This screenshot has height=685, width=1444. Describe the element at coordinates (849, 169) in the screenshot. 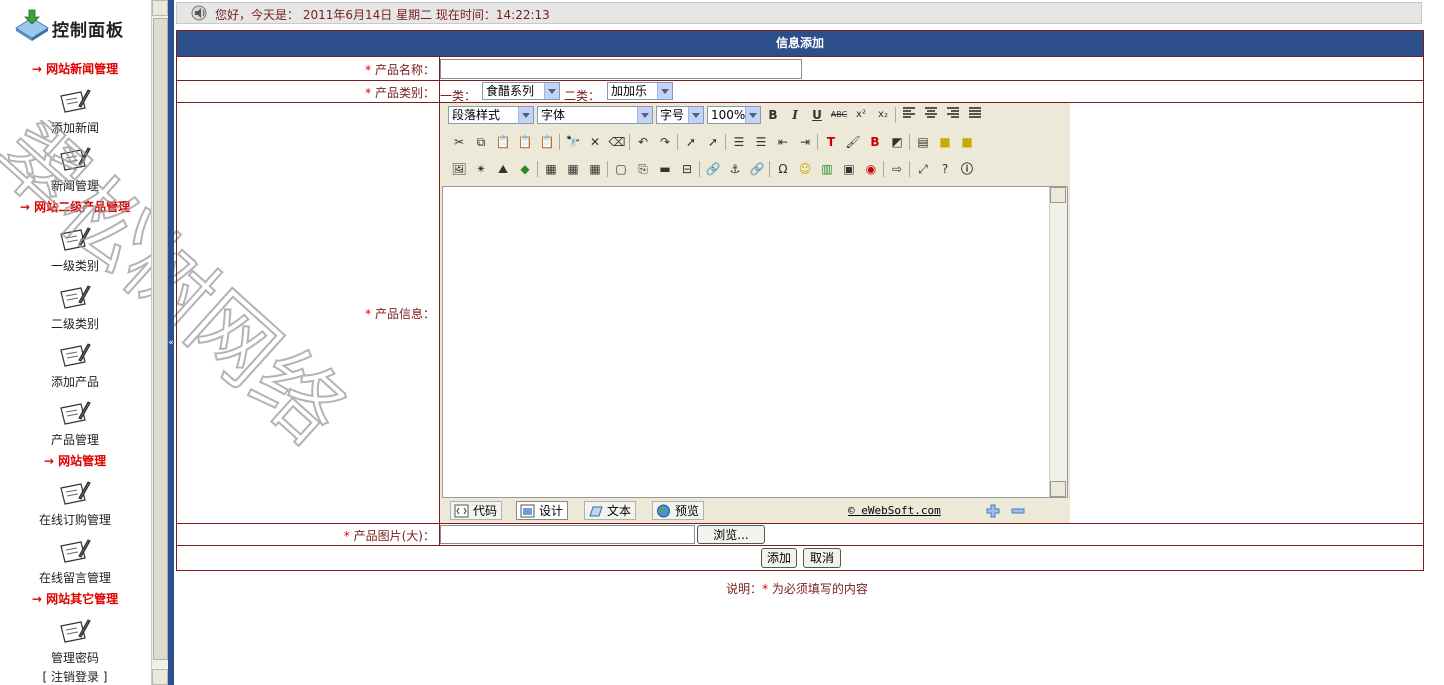

I see `insert-date-icon: ▣` at that location.